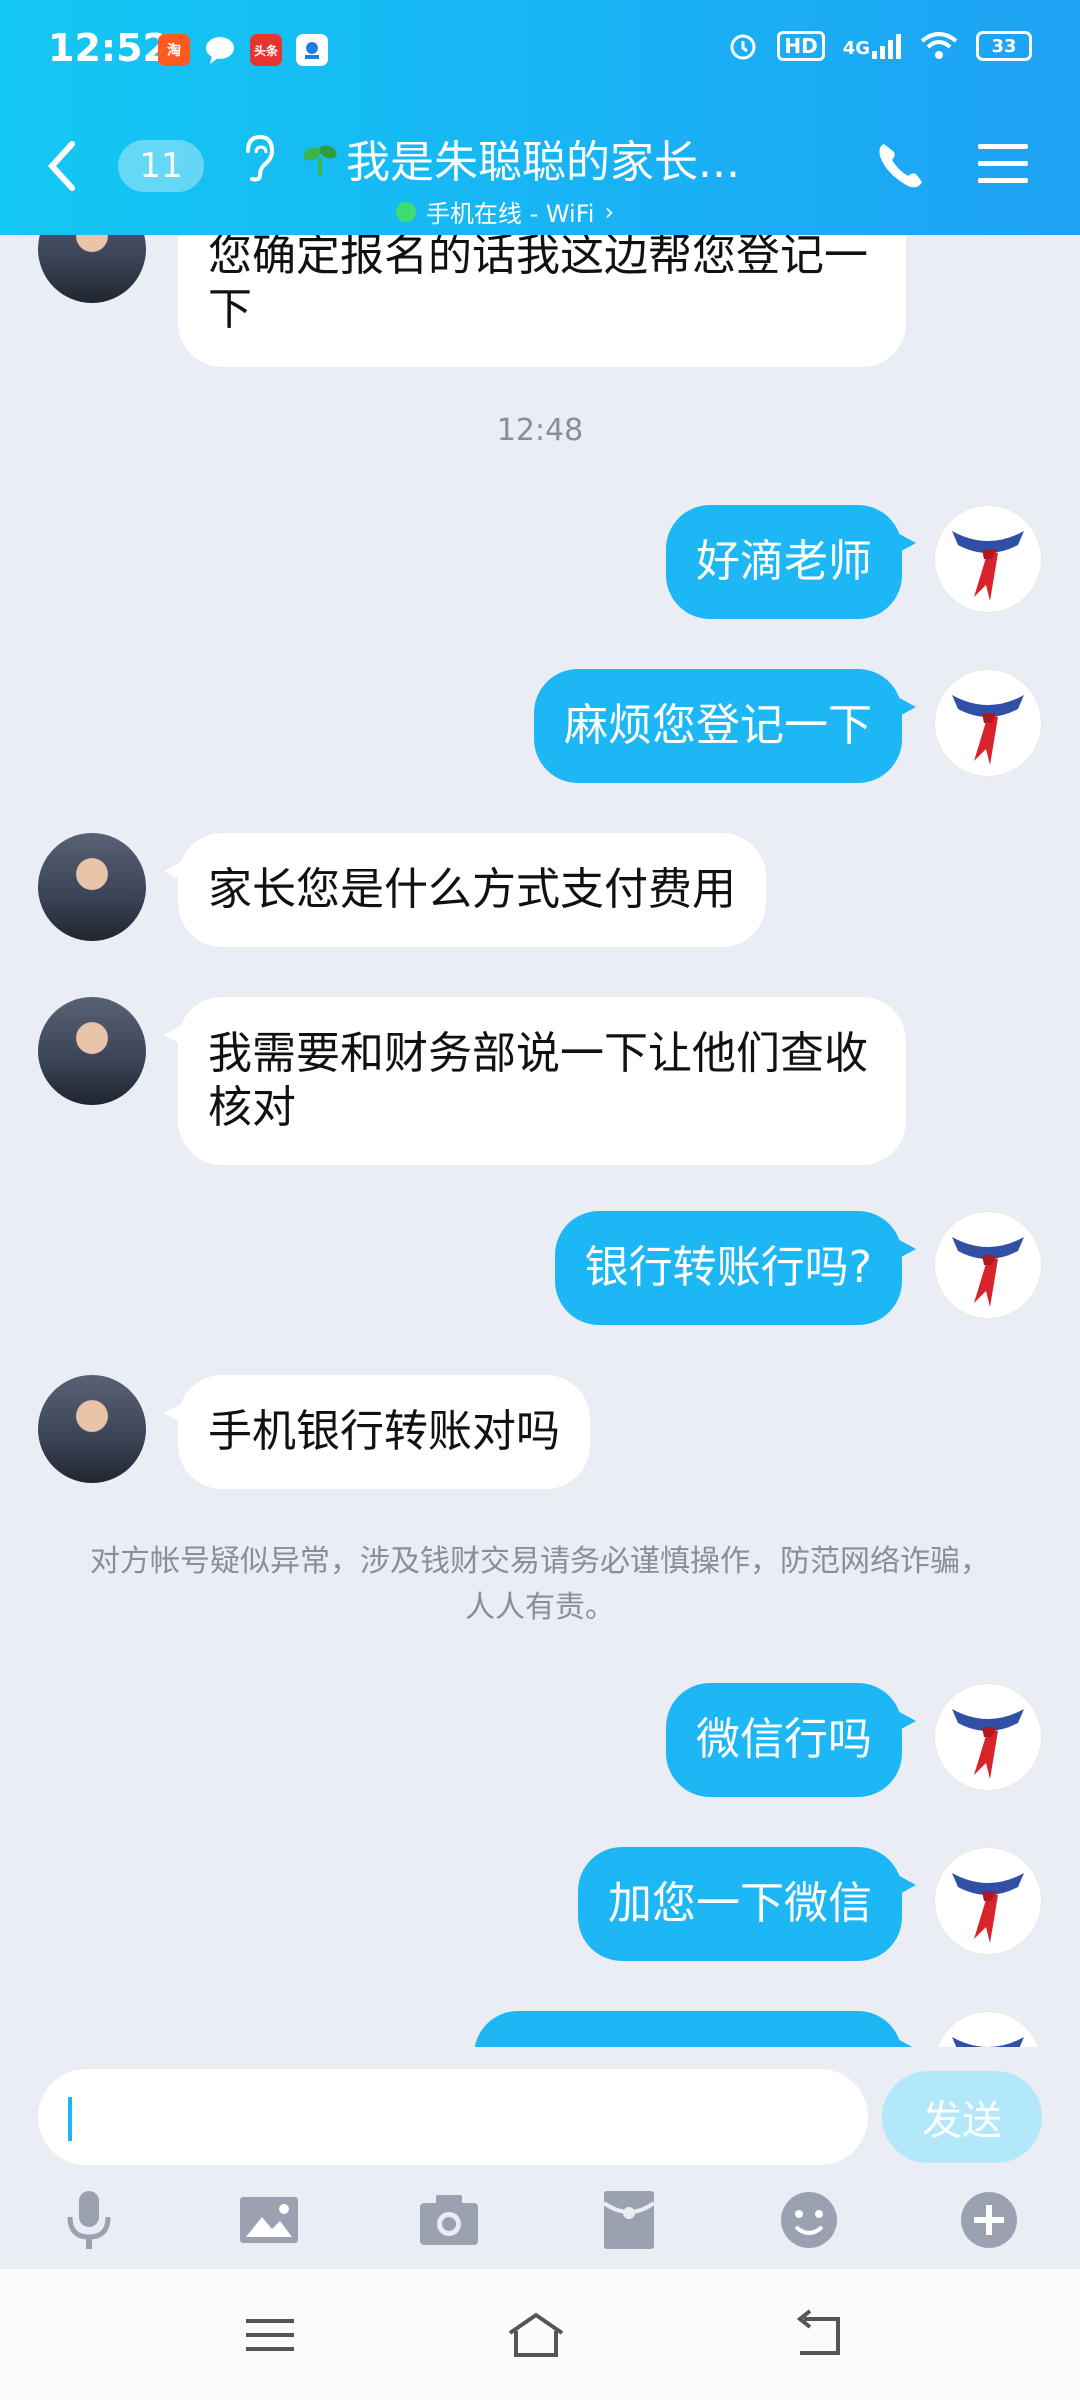 This screenshot has height=2400, width=1080. Describe the element at coordinates (108, 48) in the screenshot. I see `status-time: 12:52` at that location.